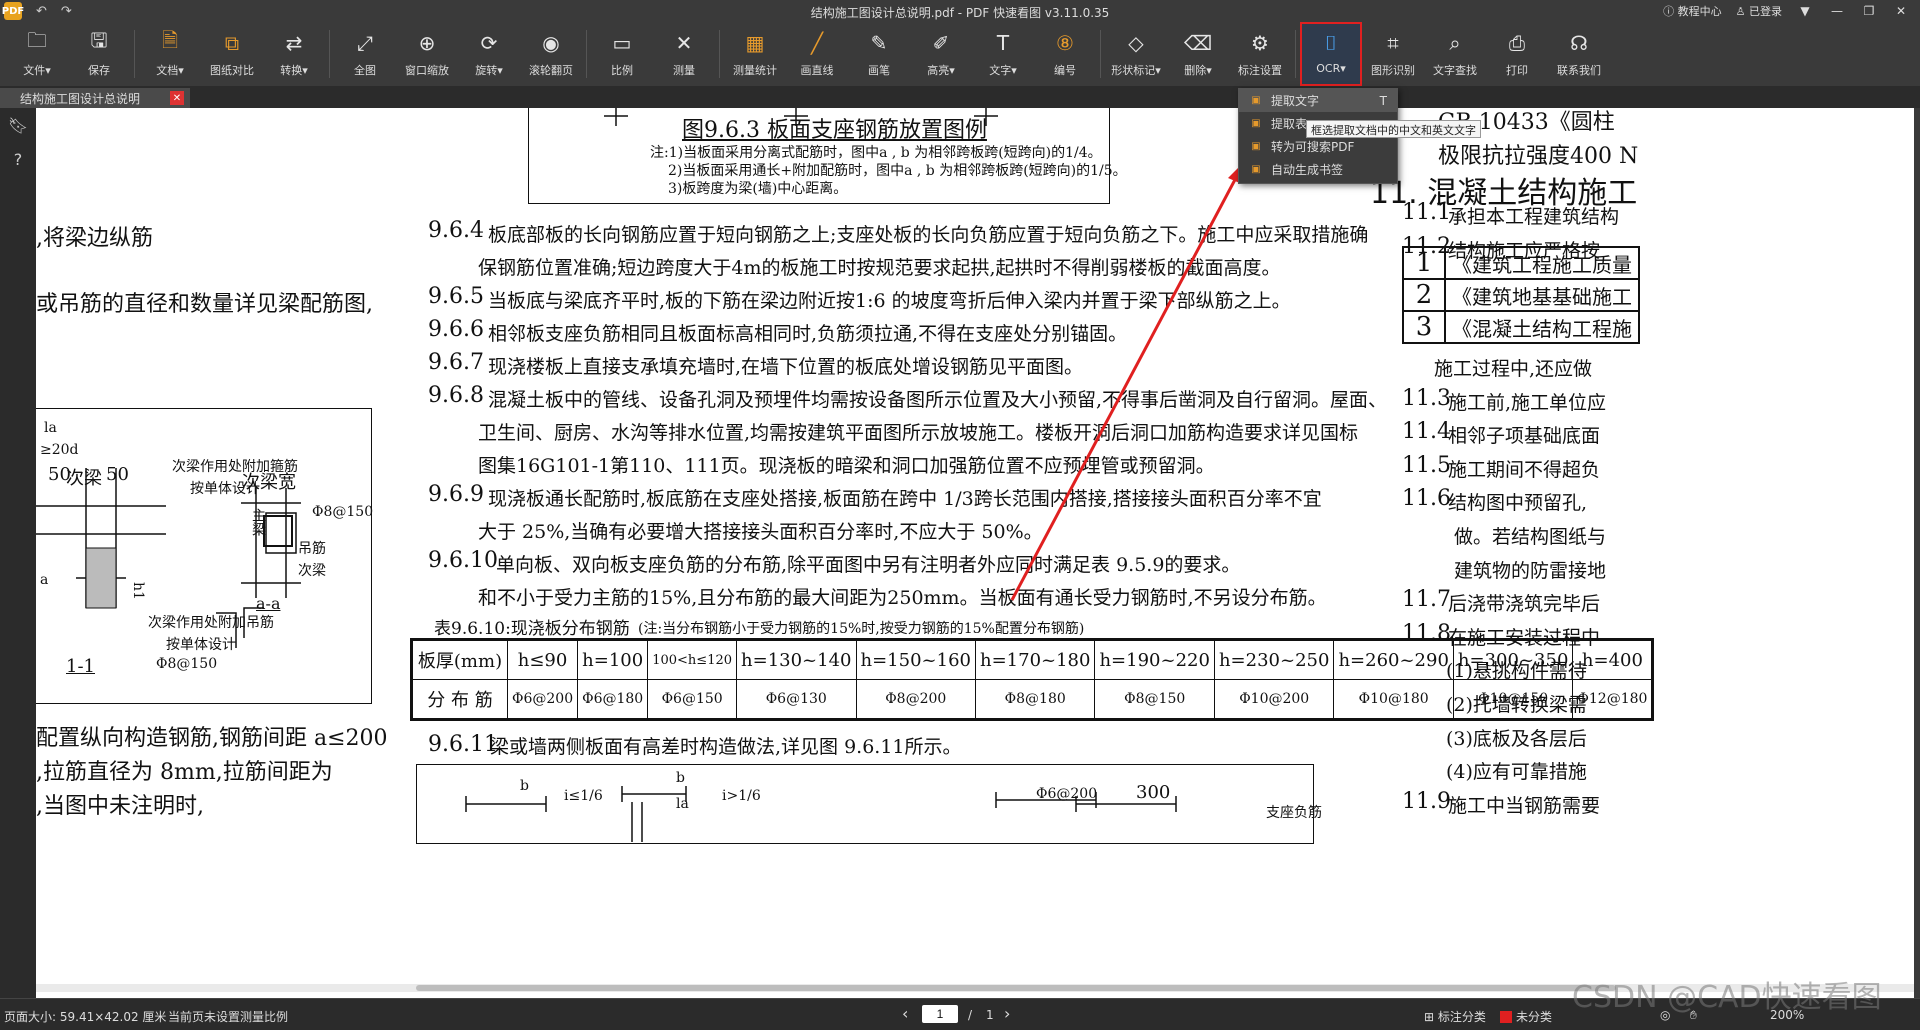  What do you see at coordinates (99, 70) in the screenshot?
I see `tool-label: 保存` at bounding box center [99, 70].